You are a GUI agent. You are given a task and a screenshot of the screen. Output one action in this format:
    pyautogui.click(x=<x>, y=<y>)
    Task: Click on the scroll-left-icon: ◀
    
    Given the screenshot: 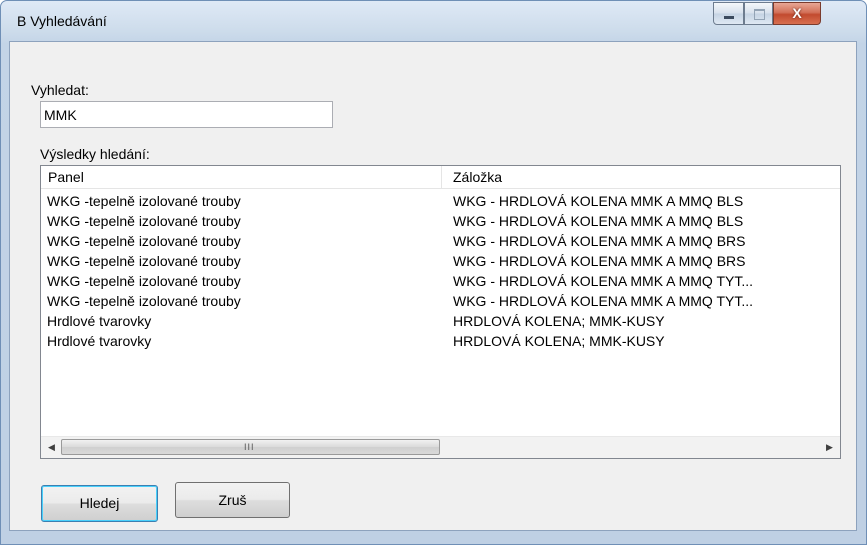 What is the action you would take?
    pyautogui.click(x=51, y=447)
    